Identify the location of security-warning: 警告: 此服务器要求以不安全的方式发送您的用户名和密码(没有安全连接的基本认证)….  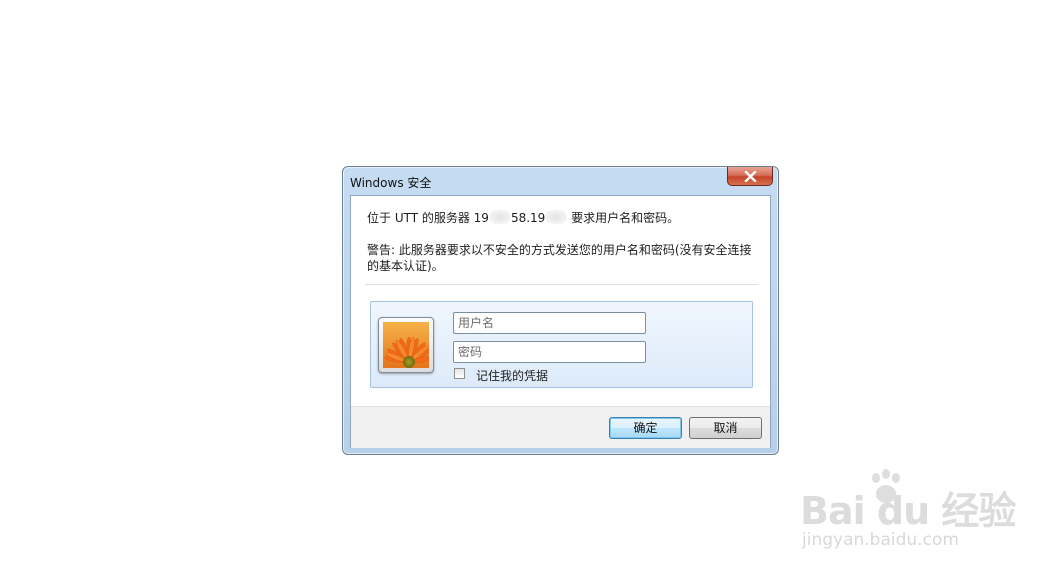
(559, 258).